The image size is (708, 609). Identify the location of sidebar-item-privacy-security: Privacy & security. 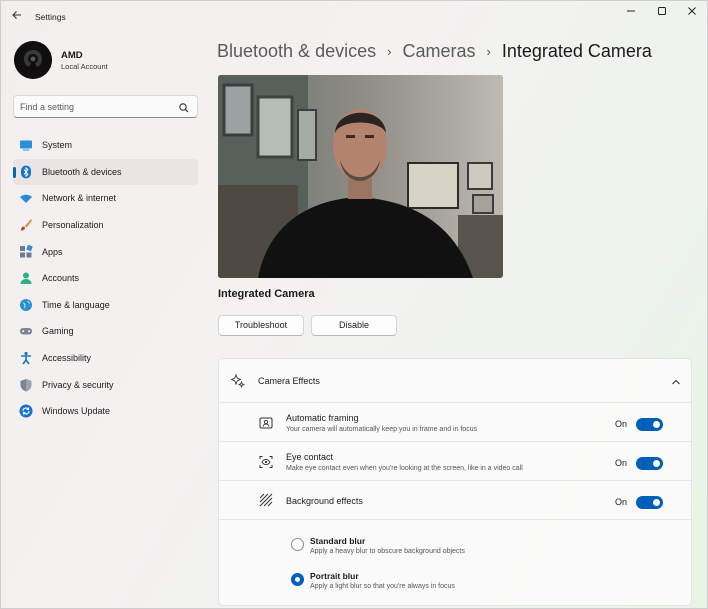
(105, 384).